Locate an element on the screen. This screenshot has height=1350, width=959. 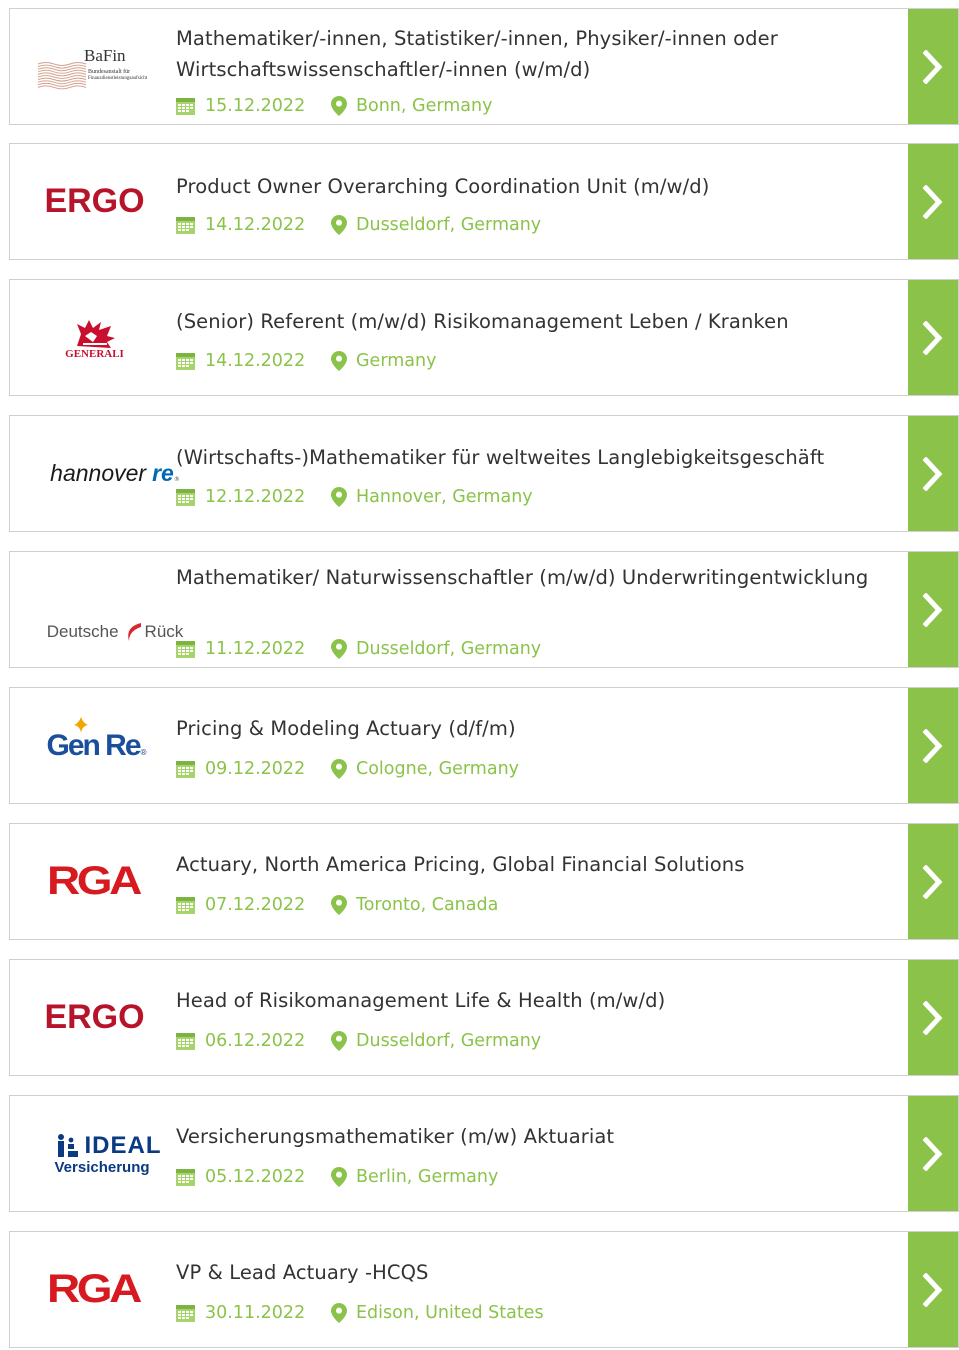
job-date-text: 11.12.2022 is located at coordinates (255, 649).